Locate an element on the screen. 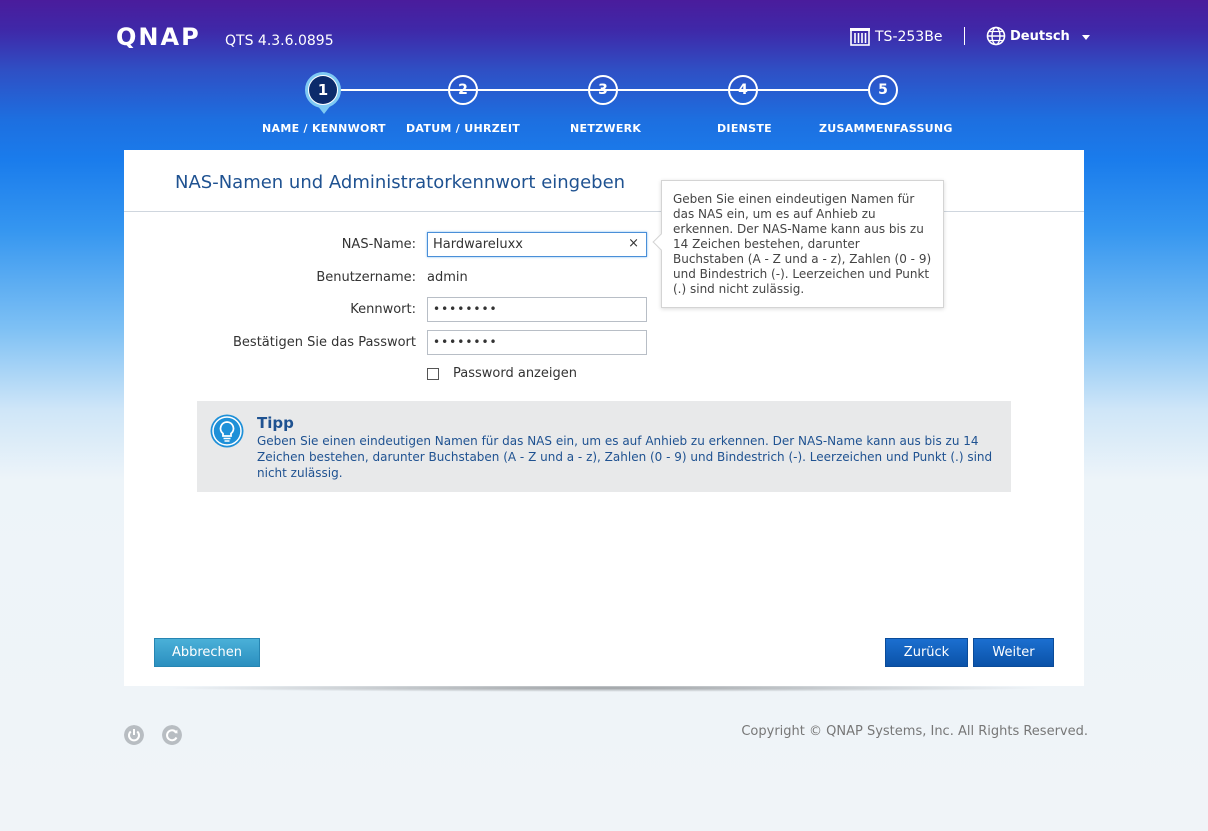 The image size is (1208, 831). lightbulb-icon is located at coordinates (227, 431).